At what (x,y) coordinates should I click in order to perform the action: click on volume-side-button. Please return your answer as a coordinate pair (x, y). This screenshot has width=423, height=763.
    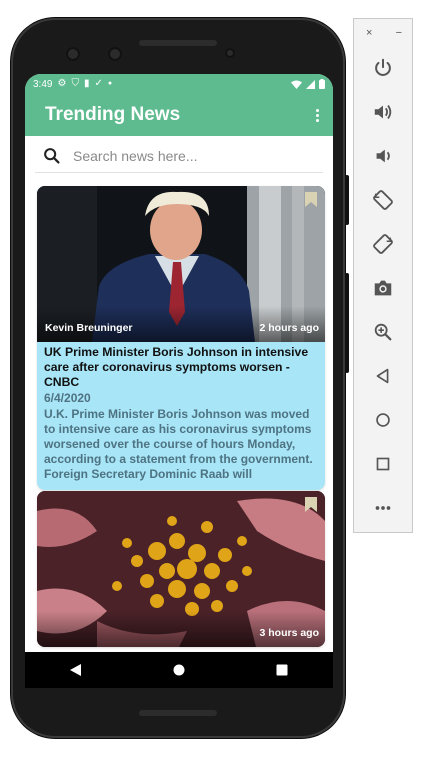
    Looking at the image, I should click on (347, 323).